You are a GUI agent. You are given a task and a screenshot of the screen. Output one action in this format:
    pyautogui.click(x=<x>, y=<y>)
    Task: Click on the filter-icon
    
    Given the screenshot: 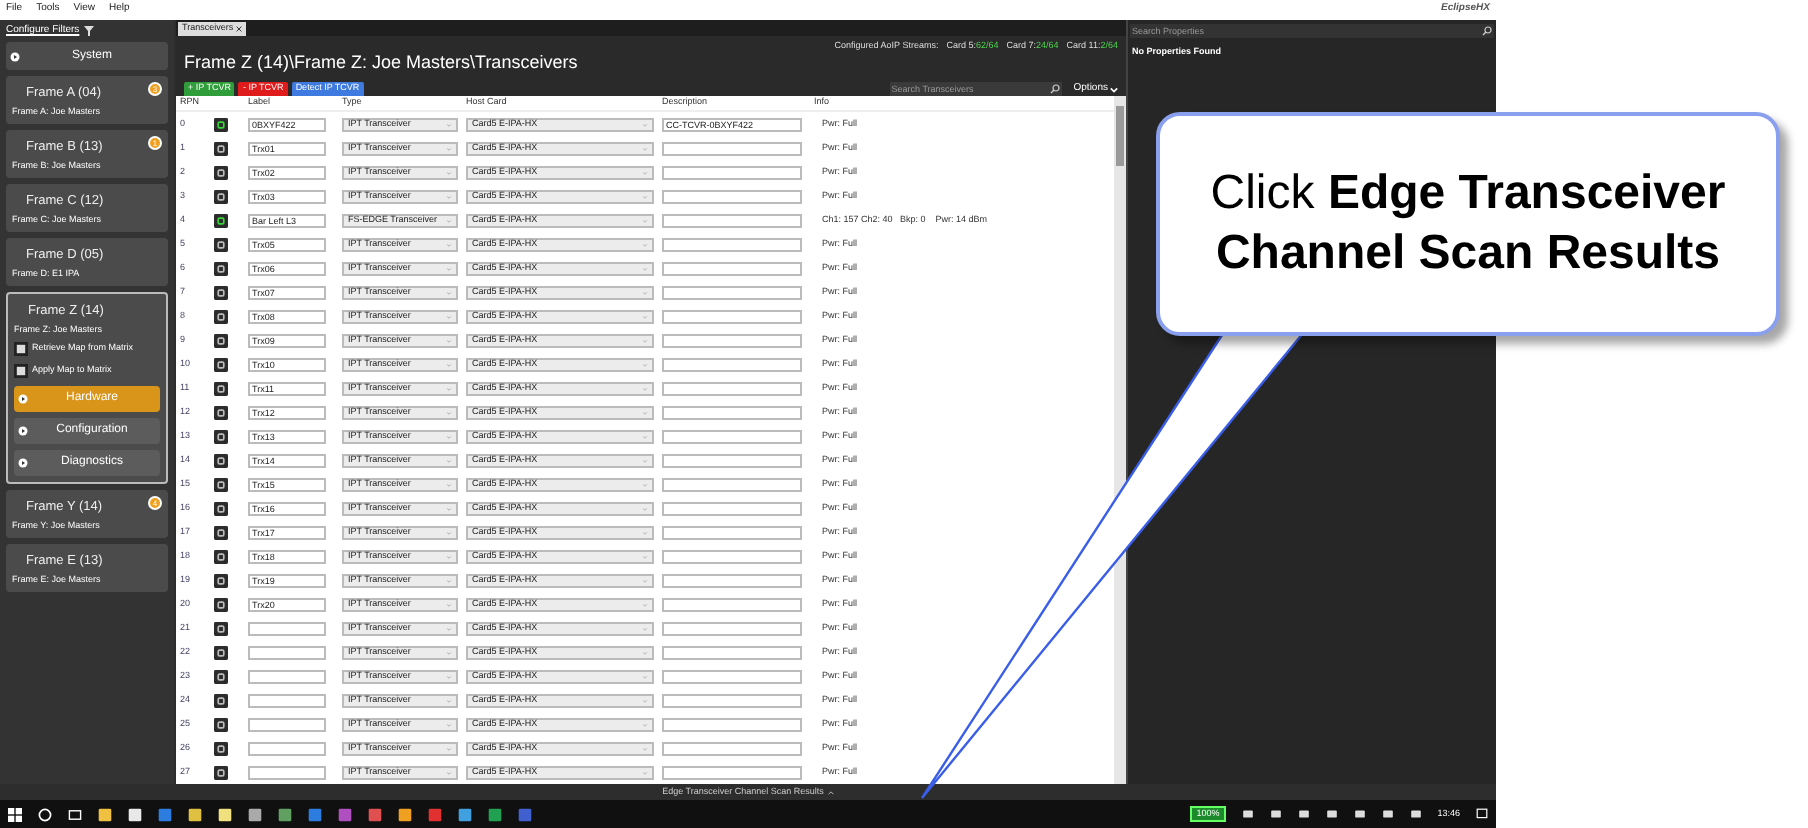 What is the action you would take?
    pyautogui.click(x=88, y=31)
    